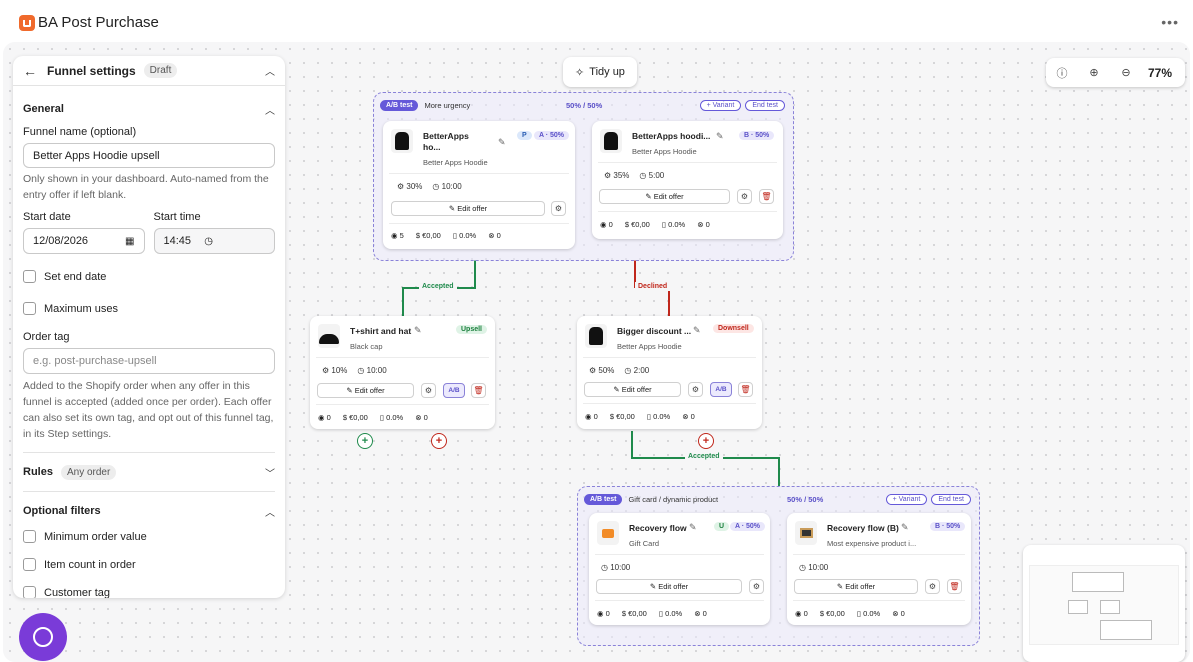 This screenshot has width=1193, height=662. Describe the element at coordinates (805, 499) in the screenshot. I see `ab-test-split: 50% / 50%` at that location.